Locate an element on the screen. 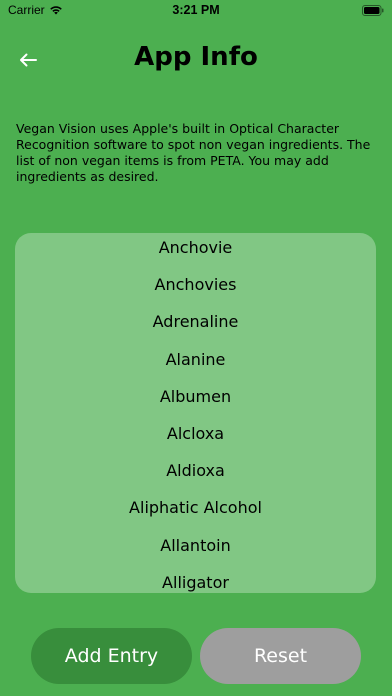  list-item: Alcloxa is located at coordinates (195, 433).